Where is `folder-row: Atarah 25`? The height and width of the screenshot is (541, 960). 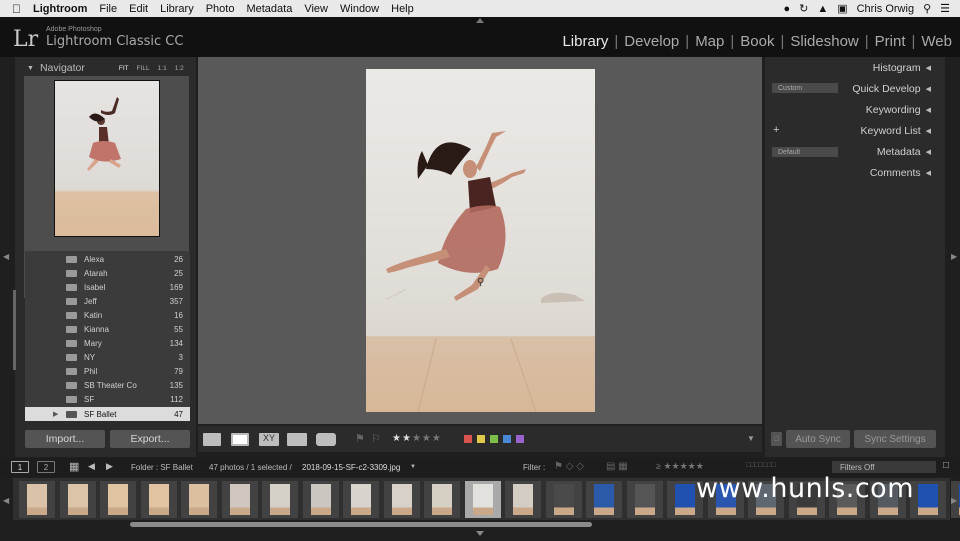 folder-row: Atarah 25 is located at coordinates (107, 273).